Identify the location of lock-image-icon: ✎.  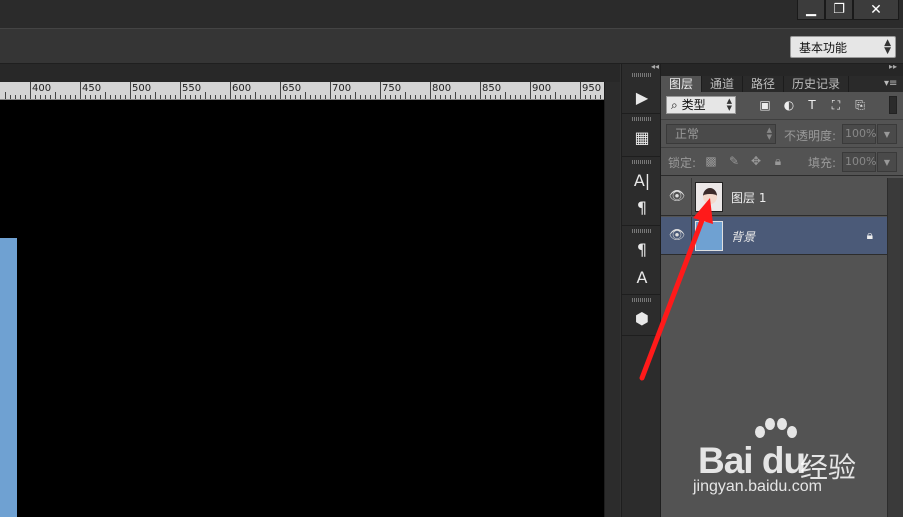
(734, 161).